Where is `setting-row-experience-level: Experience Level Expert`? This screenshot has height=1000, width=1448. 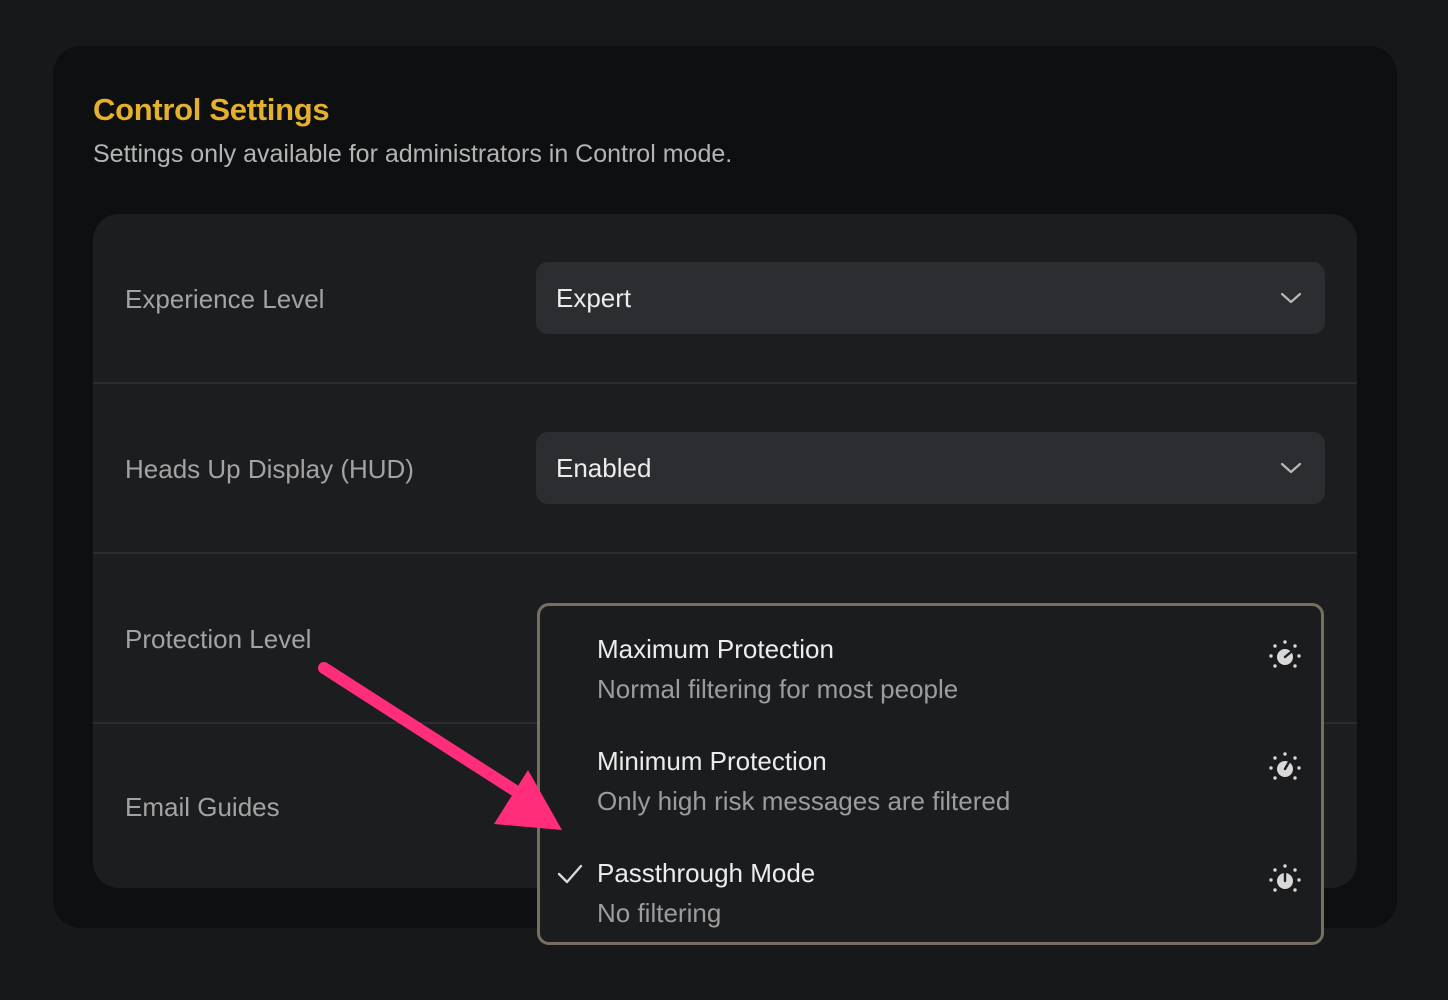
setting-row-experience-level: Experience Level Expert is located at coordinates (725, 299).